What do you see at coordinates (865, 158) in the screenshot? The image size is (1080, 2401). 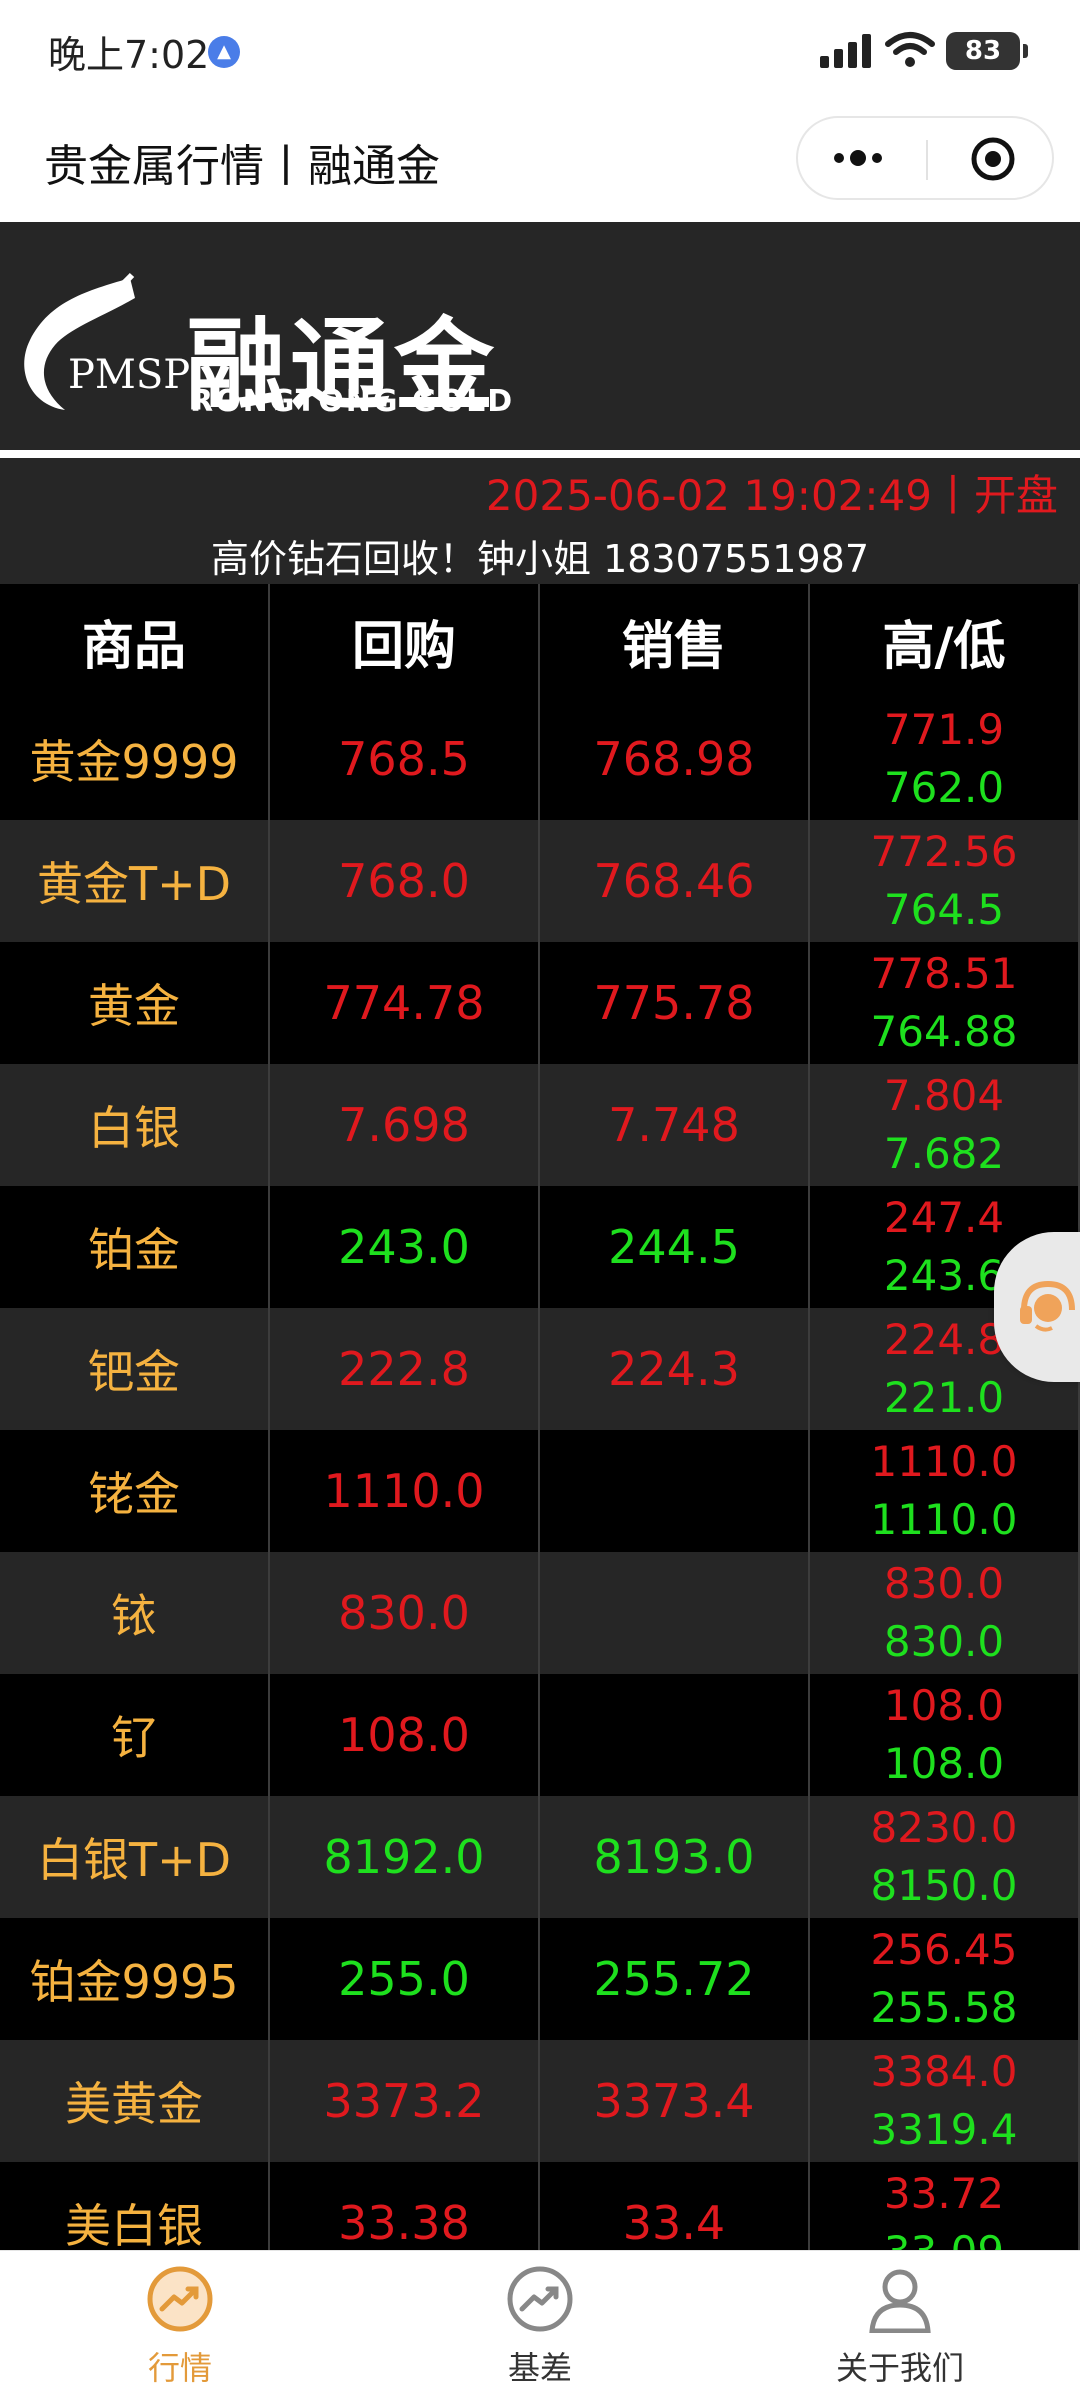 I see `more-options-button` at bounding box center [865, 158].